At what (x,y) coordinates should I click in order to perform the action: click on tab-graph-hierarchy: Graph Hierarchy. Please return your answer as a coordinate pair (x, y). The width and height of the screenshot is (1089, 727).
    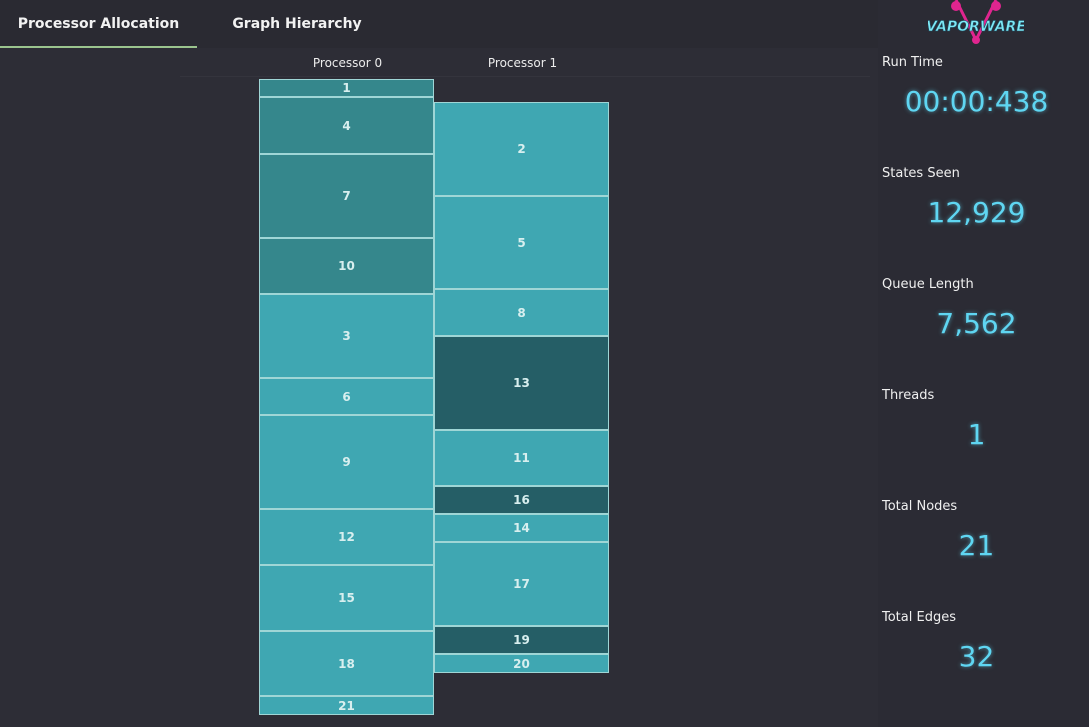
    Looking at the image, I should click on (297, 24).